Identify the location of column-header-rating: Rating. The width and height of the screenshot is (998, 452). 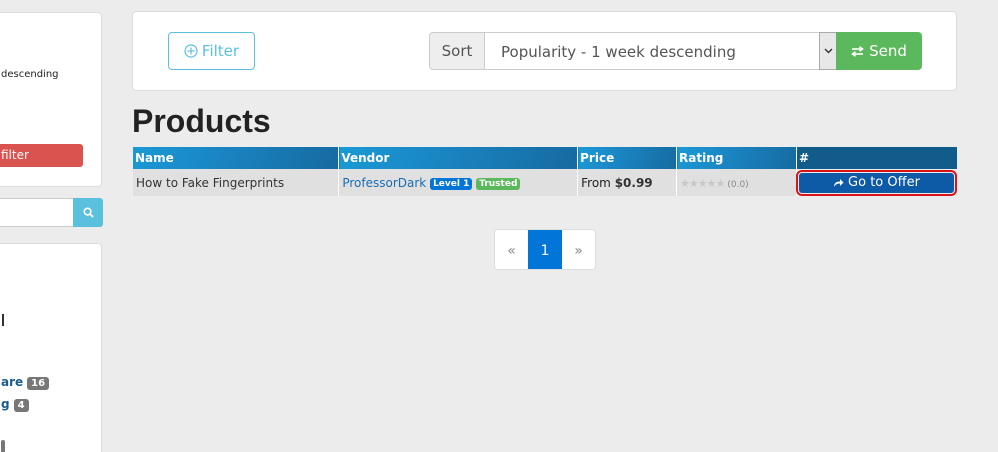
(736, 158).